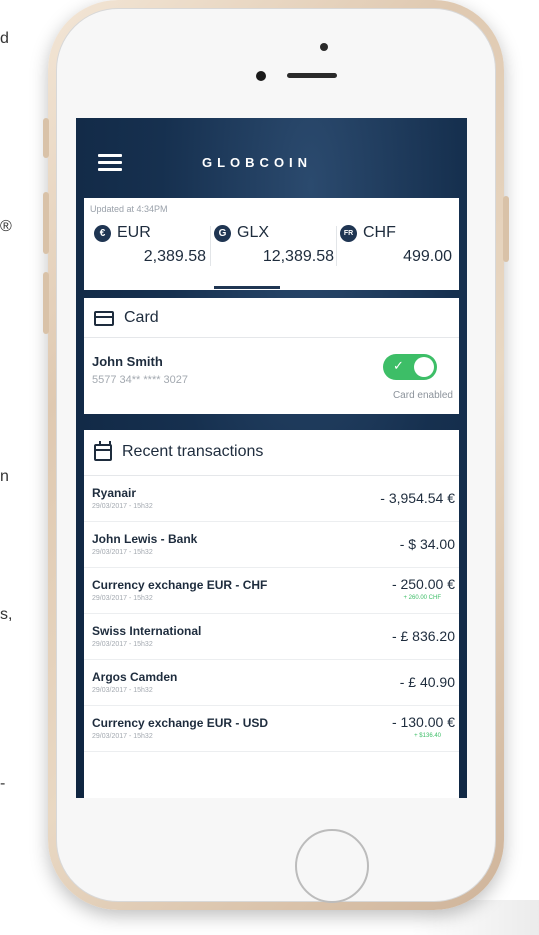  I want to click on power-button, so click(506, 229).